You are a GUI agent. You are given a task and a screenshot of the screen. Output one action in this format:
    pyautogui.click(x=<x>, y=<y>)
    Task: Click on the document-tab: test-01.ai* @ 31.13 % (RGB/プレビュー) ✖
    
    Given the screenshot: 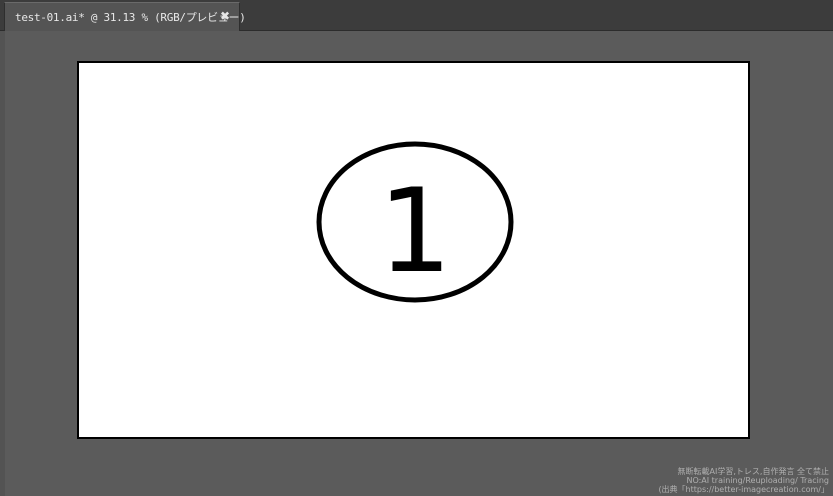 What is the action you would take?
    pyautogui.click(x=125, y=16)
    